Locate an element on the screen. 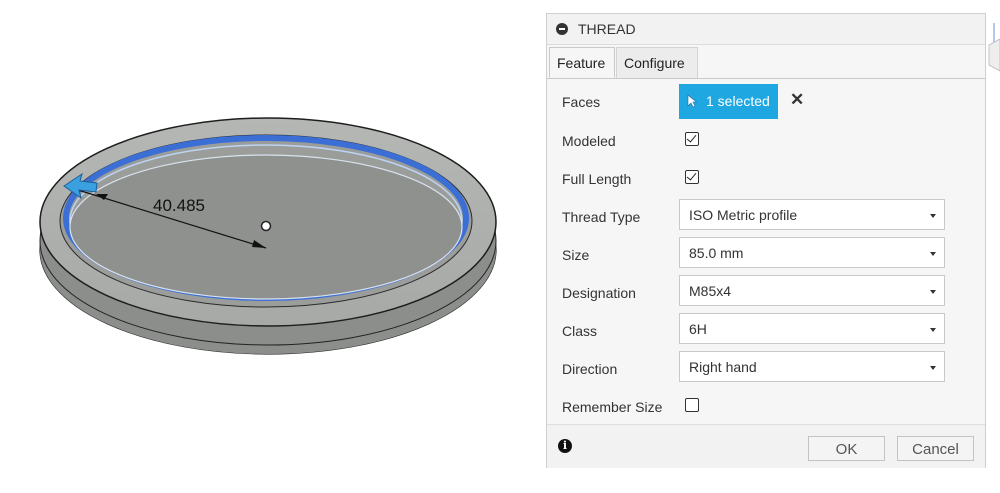  designation-select: M85x4 is located at coordinates (812, 290).